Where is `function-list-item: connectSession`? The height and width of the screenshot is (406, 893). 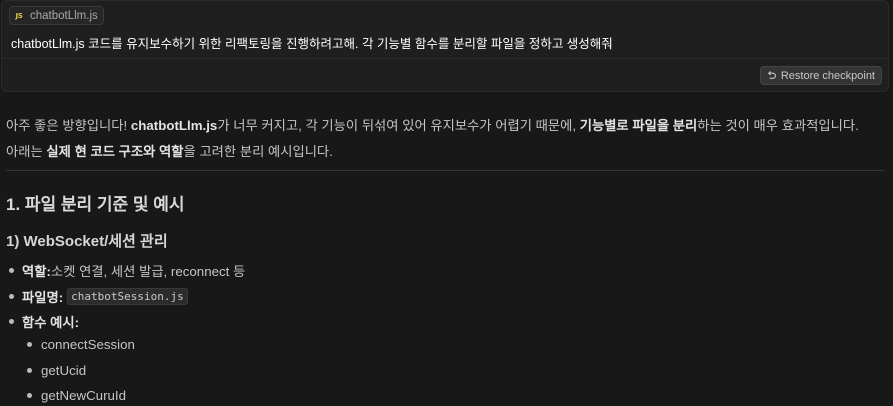 function-list-item: connectSession is located at coordinates (79, 344).